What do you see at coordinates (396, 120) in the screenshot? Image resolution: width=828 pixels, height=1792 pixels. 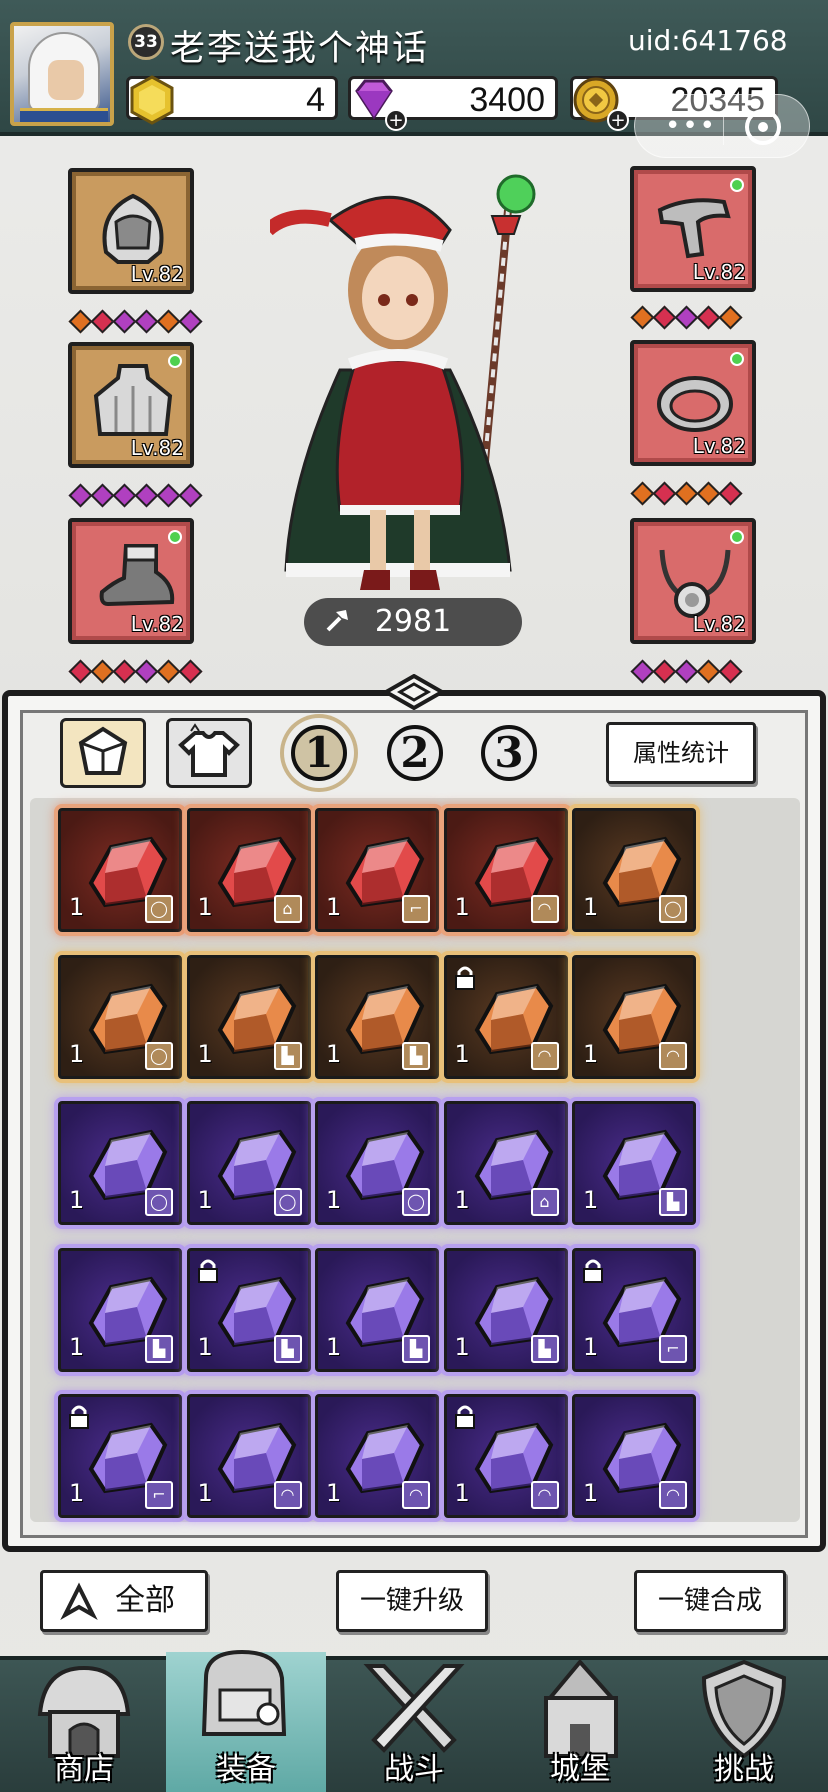 I see `add-diamond-icon: +` at bounding box center [396, 120].